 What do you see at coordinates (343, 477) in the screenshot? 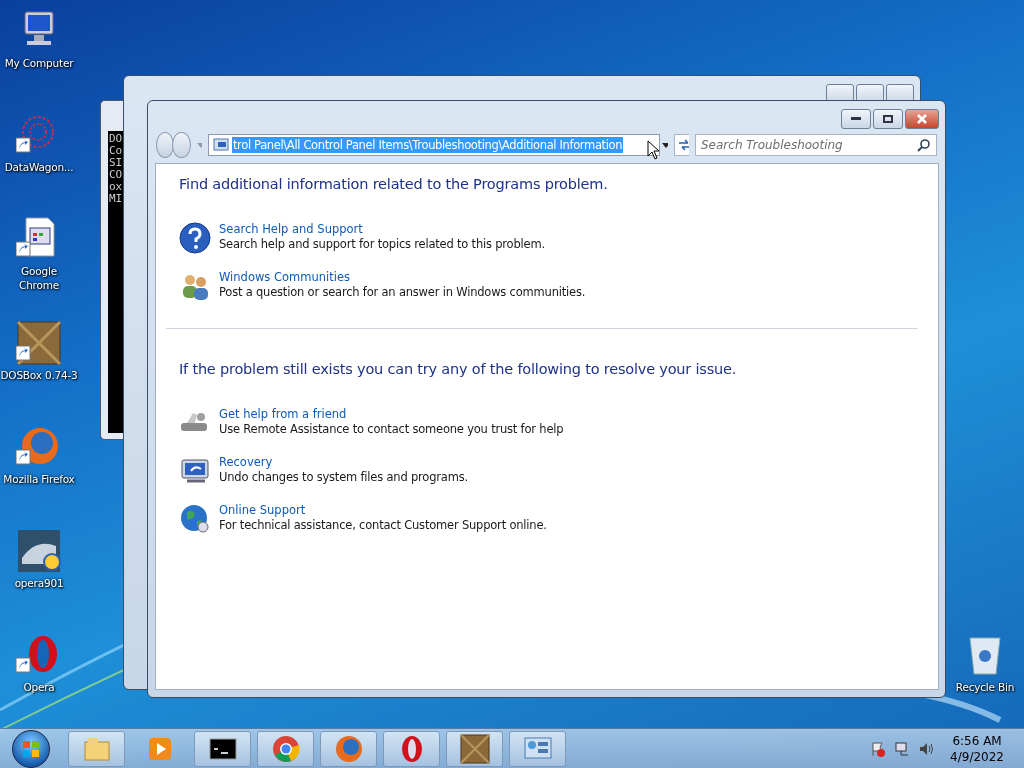
I see `option-description: Undo changes to system files and programs.` at bounding box center [343, 477].